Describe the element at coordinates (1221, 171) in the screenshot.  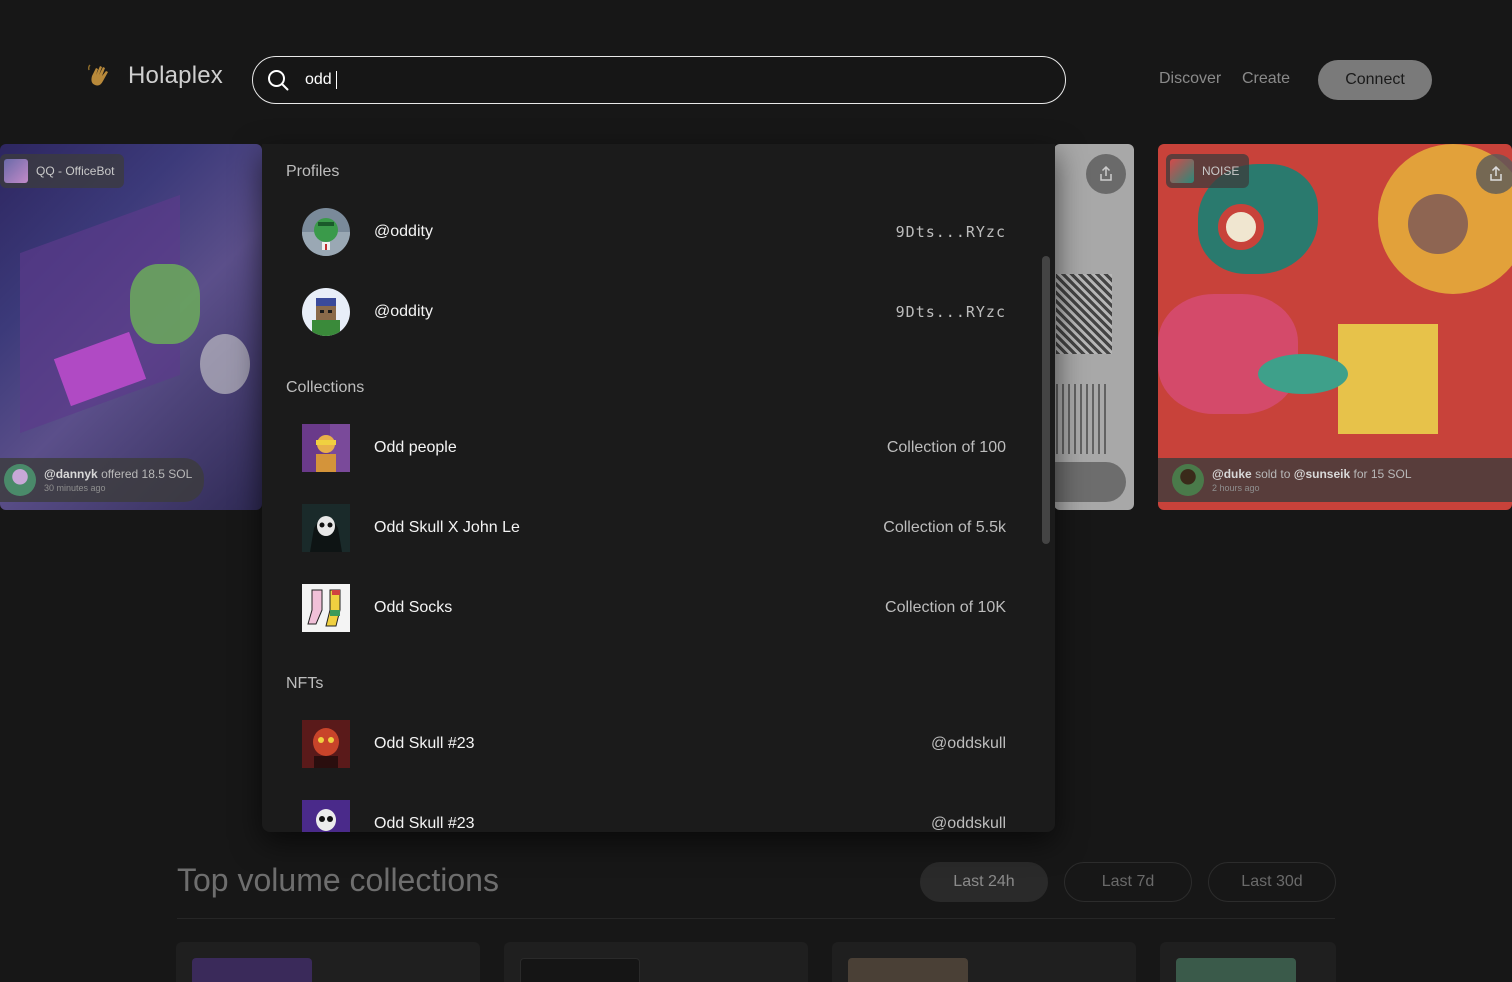
I see `collection-tag-label: NOISE` at that location.